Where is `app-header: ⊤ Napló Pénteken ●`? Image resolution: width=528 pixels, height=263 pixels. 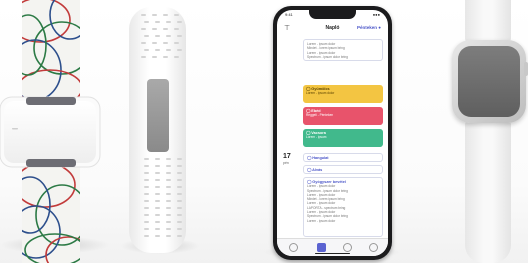 app-header: ⊤ Napló Pénteken ● is located at coordinates (332, 28).